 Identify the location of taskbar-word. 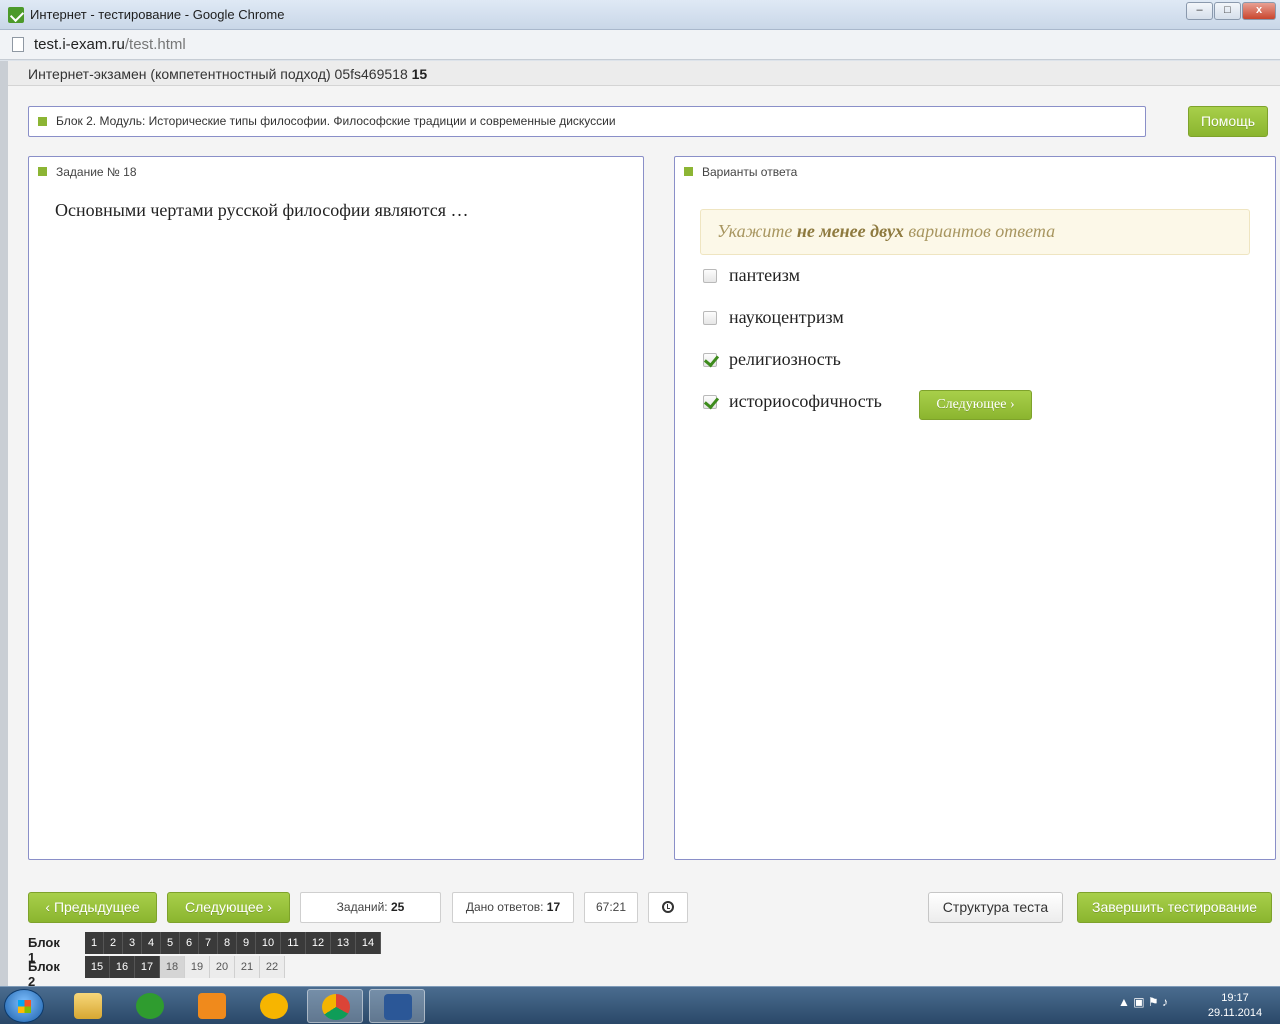
(397, 1006).